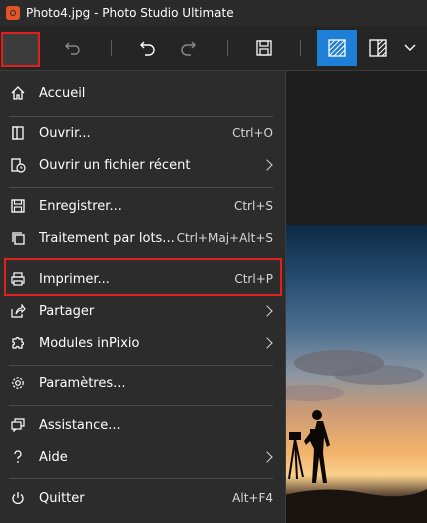  What do you see at coordinates (18, 425) in the screenshot?
I see `chat-icon` at bounding box center [18, 425].